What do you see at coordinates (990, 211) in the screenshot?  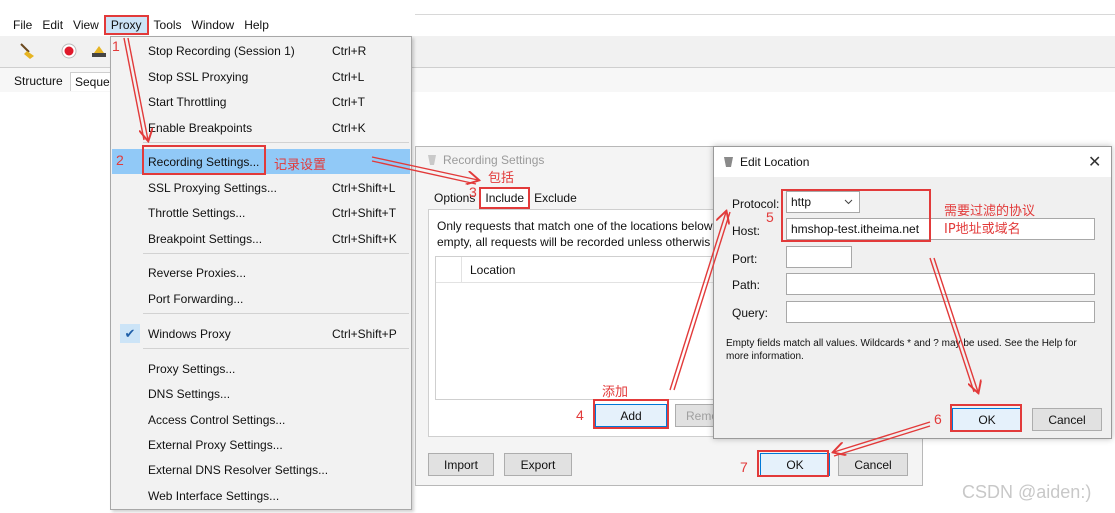 I see `annotation-filter-protocol: 需要过滤的协议` at bounding box center [990, 211].